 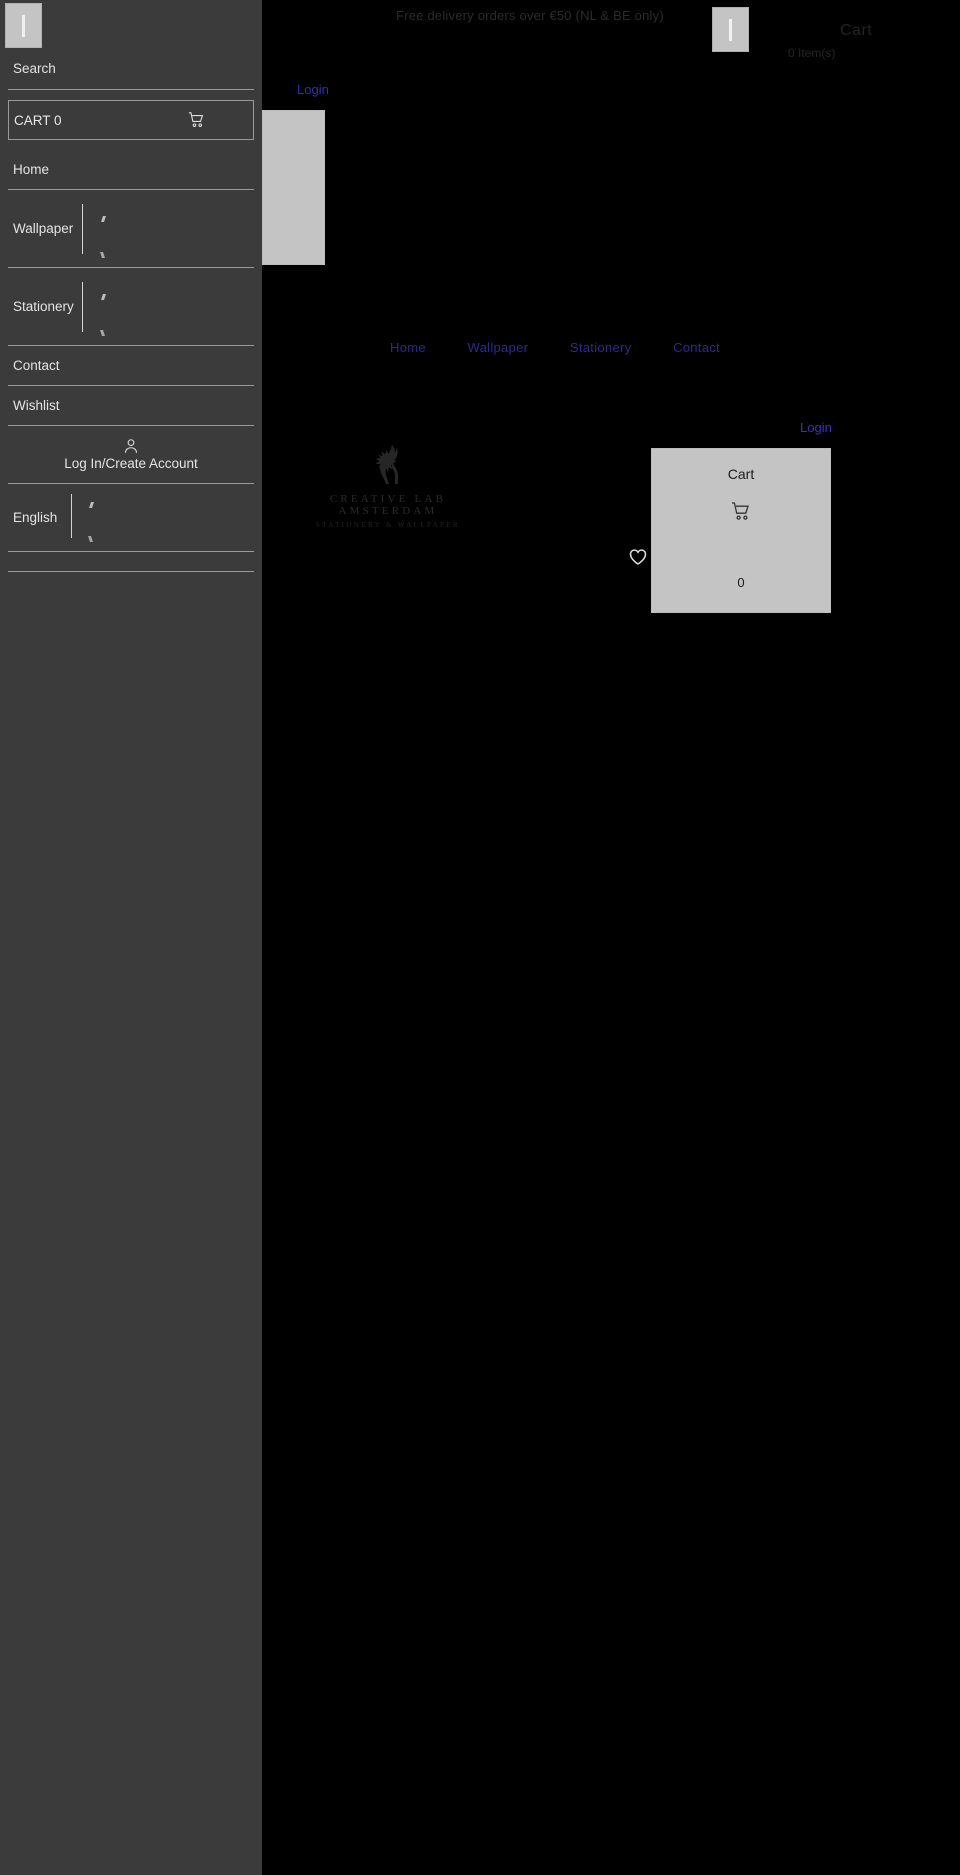 I want to click on sidebar-item-label: Contact, so click(x=36, y=365).